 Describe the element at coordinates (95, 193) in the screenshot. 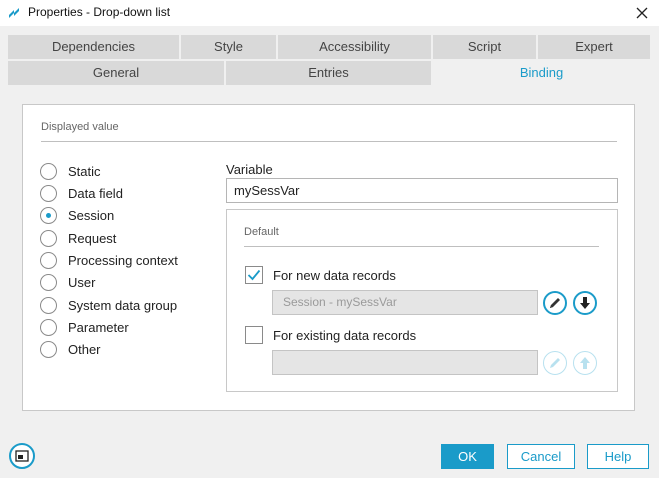

I see `radio-label: Data field` at that location.